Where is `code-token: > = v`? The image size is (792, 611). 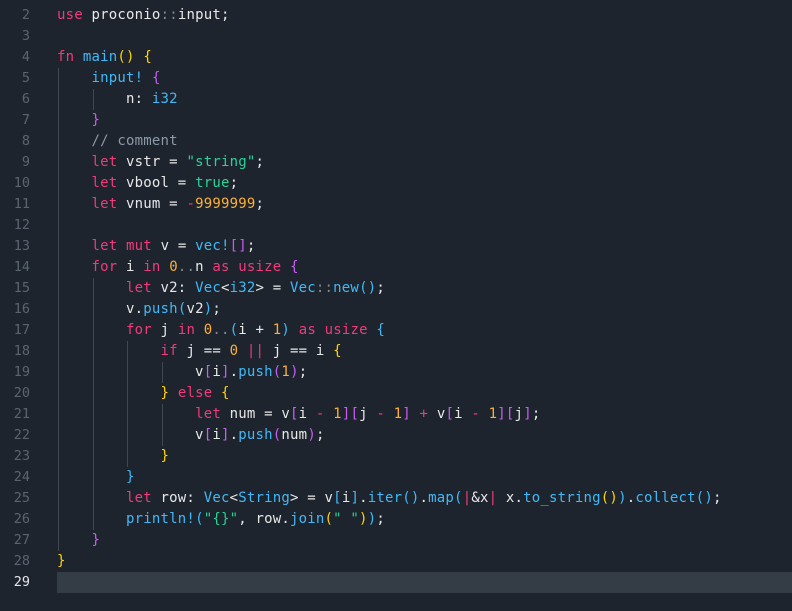 code-token: > = v is located at coordinates (312, 498).